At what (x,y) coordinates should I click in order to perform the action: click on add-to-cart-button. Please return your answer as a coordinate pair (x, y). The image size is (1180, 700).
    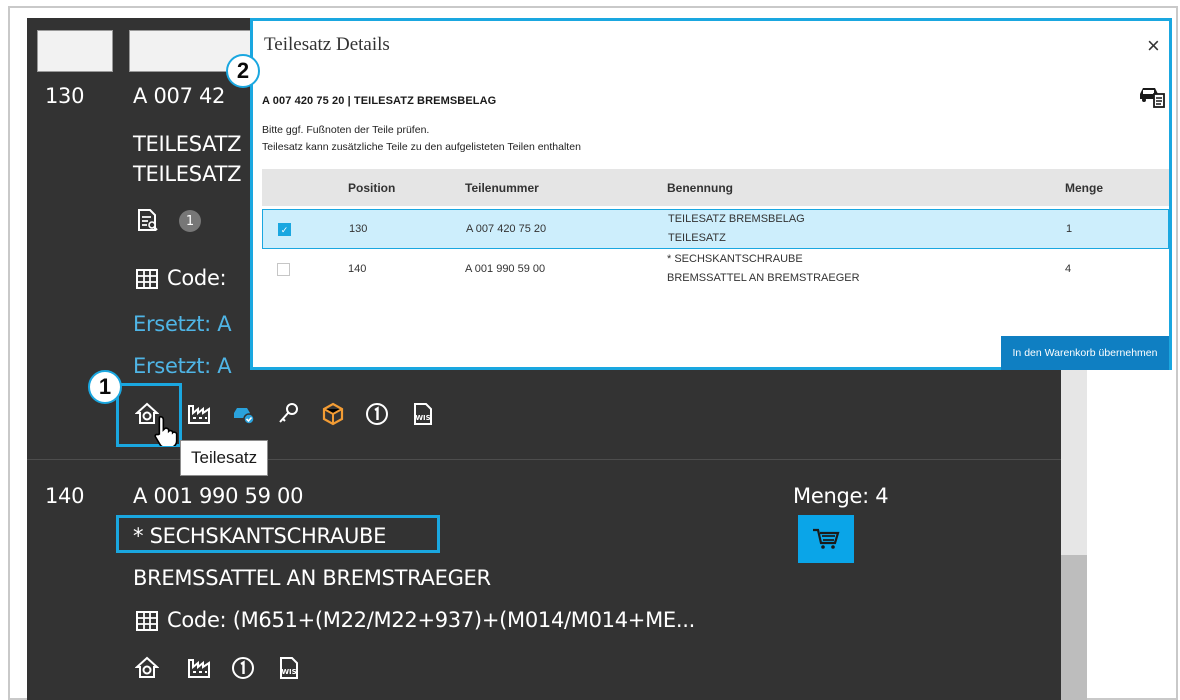
    Looking at the image, I should click on (826, 539).